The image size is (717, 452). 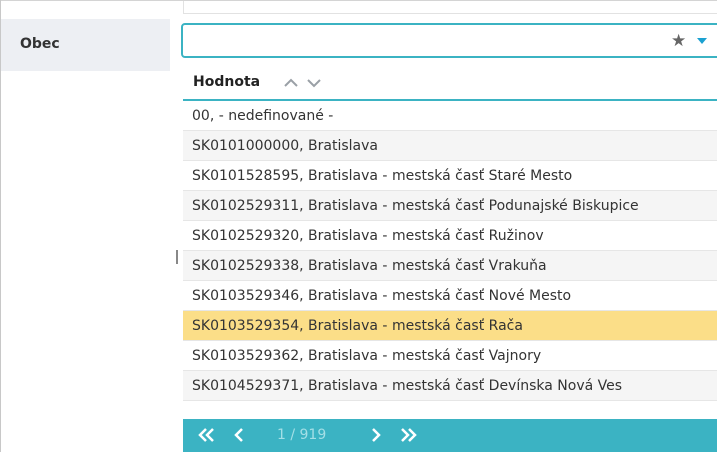 What do you see at coordinates (227, 82) in the screenshot?
I see `column-header-hodnota: Hodnota` at bounding box center [227, 82].